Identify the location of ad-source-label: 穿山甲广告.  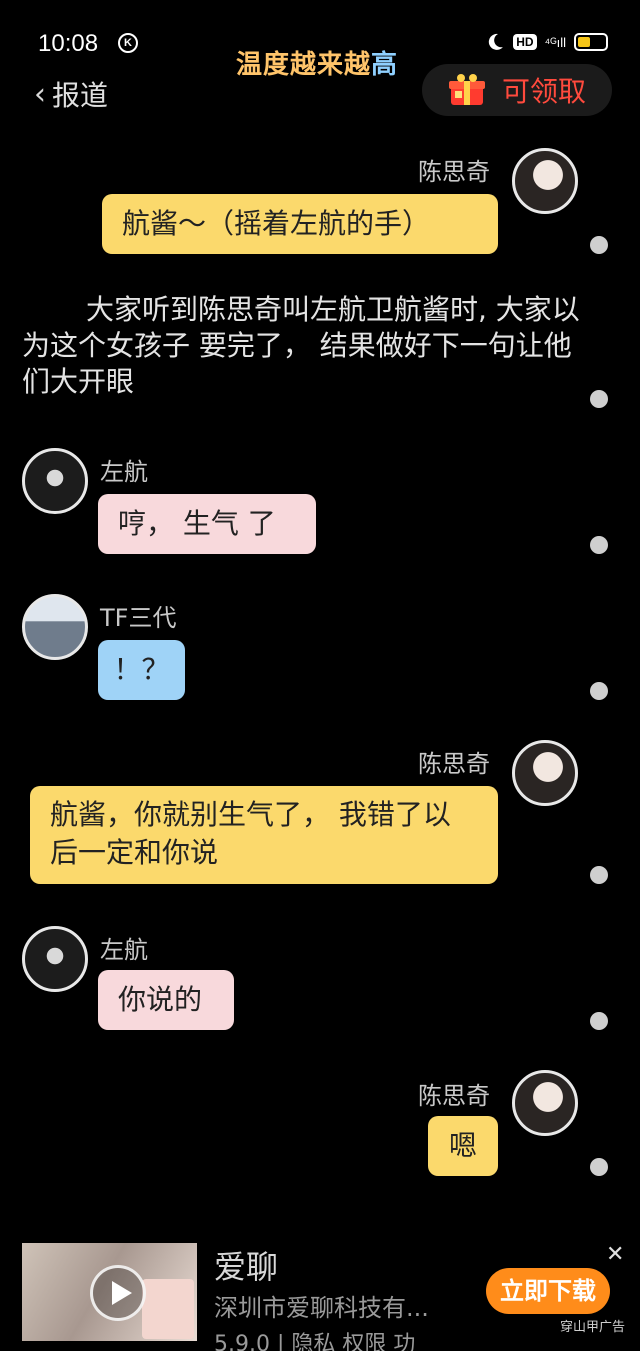
(593, 1327).